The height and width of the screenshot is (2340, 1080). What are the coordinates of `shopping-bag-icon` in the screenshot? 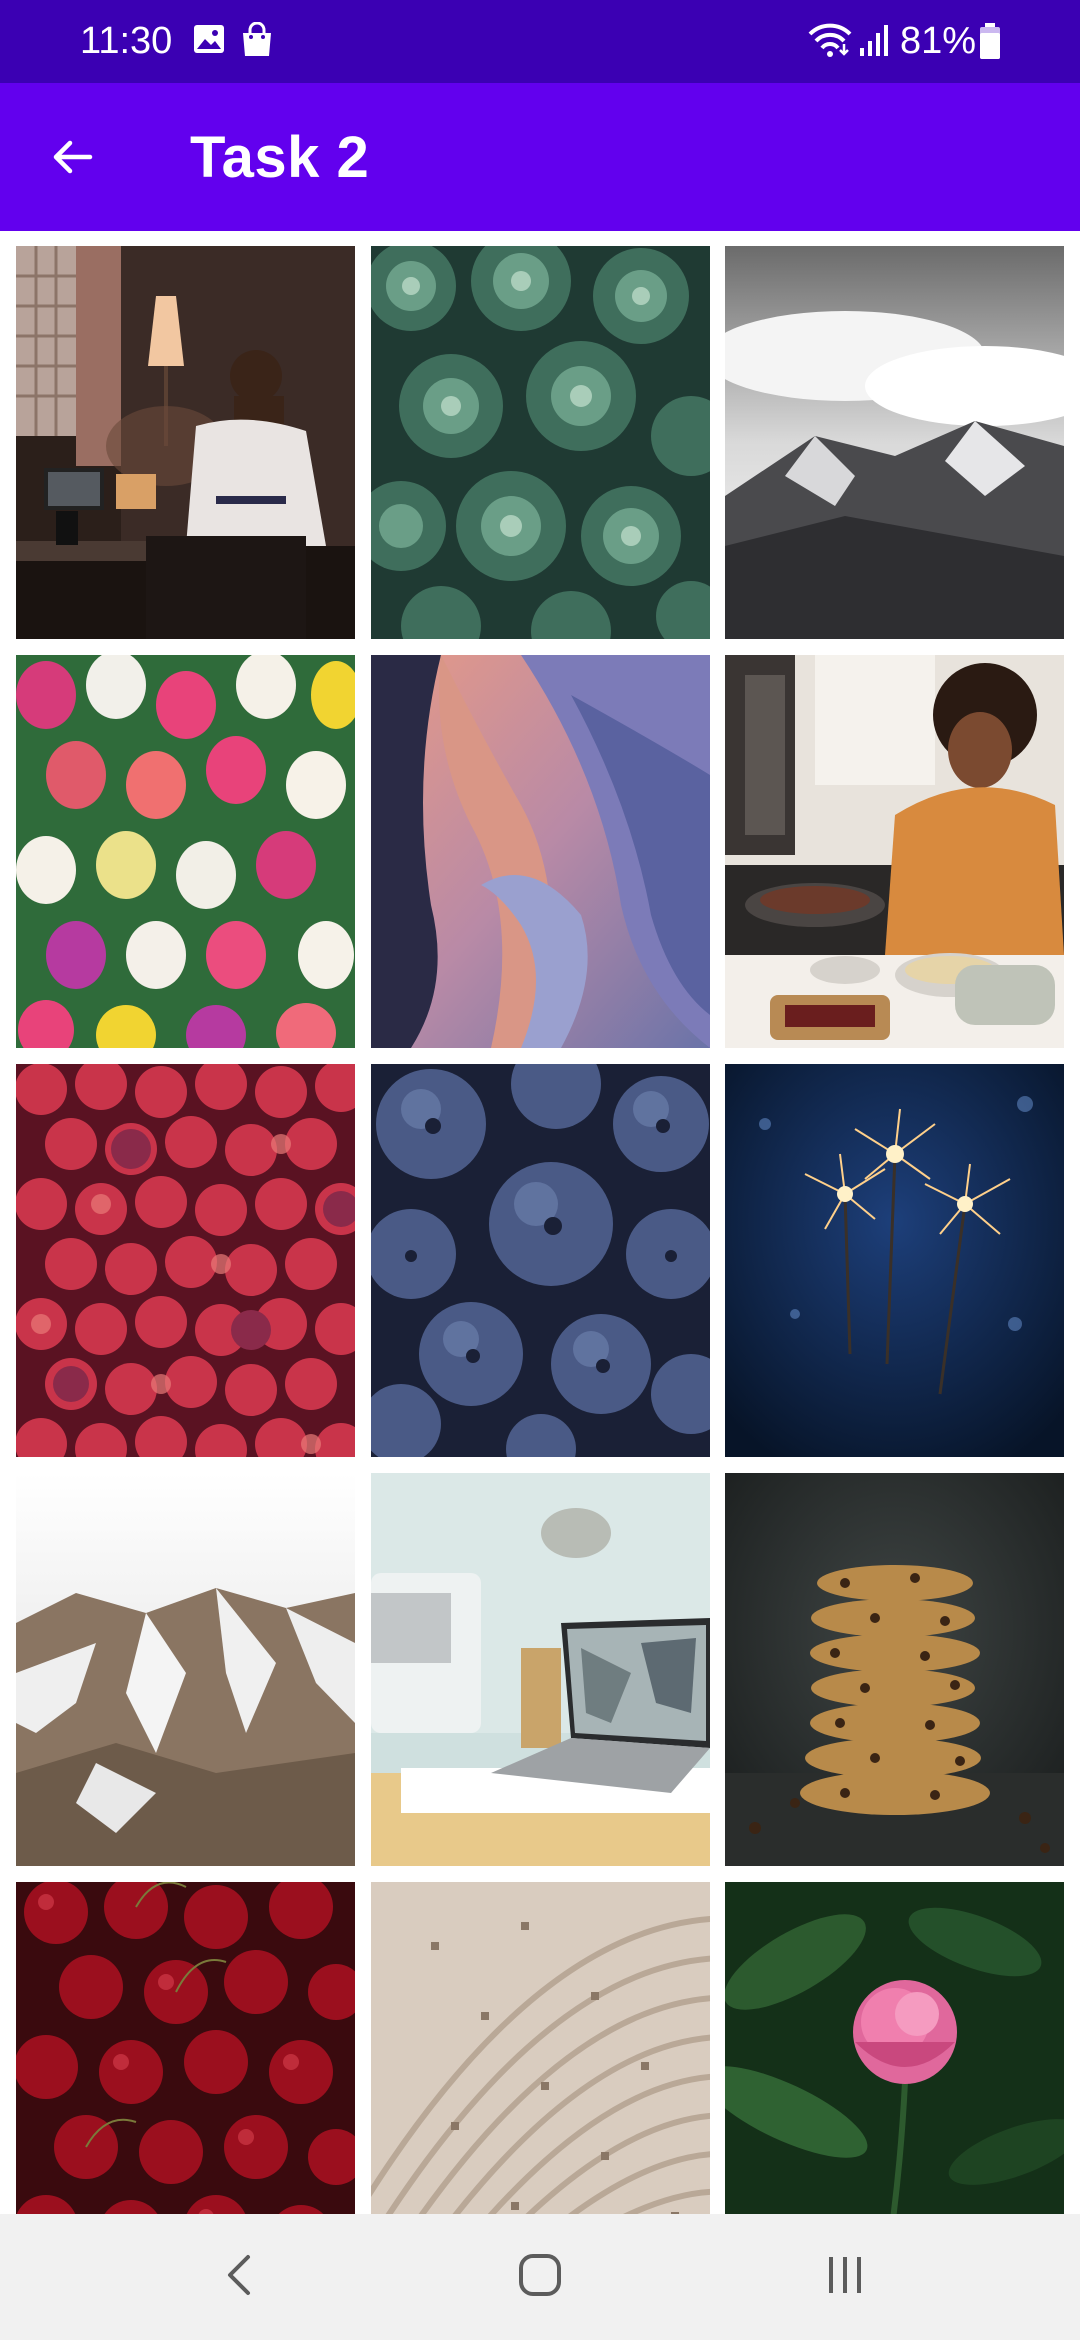 It's located at (257, 42).